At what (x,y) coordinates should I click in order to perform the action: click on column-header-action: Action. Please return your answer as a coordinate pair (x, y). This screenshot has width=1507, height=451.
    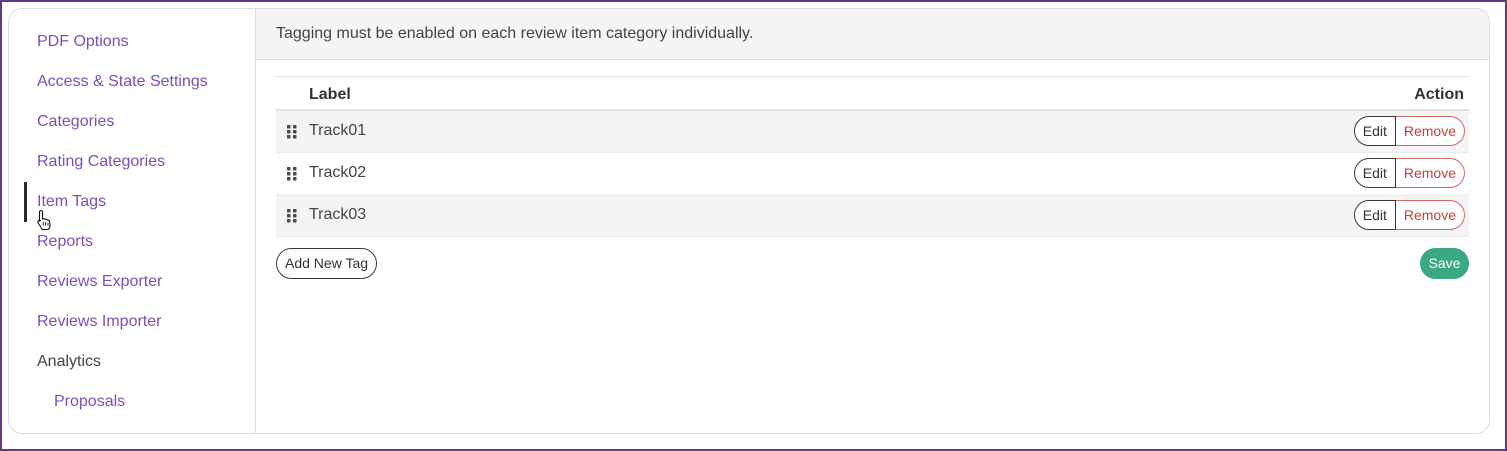
    Looking at the image, I should click on (1439, 94).